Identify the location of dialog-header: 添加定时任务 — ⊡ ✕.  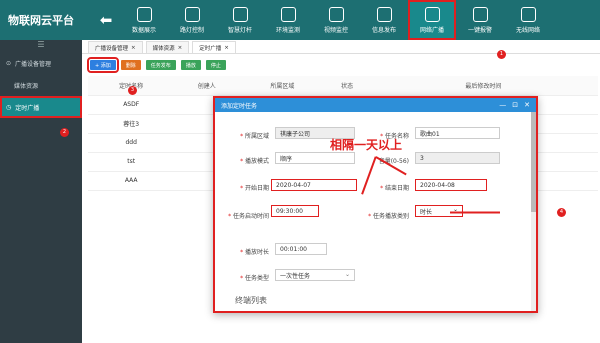
(375, 105).